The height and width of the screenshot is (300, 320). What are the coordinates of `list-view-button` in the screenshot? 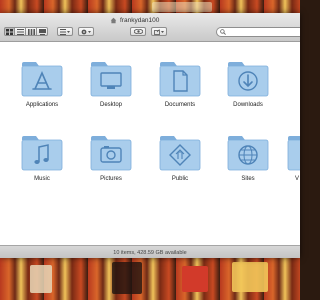 It's located at (20, 31).